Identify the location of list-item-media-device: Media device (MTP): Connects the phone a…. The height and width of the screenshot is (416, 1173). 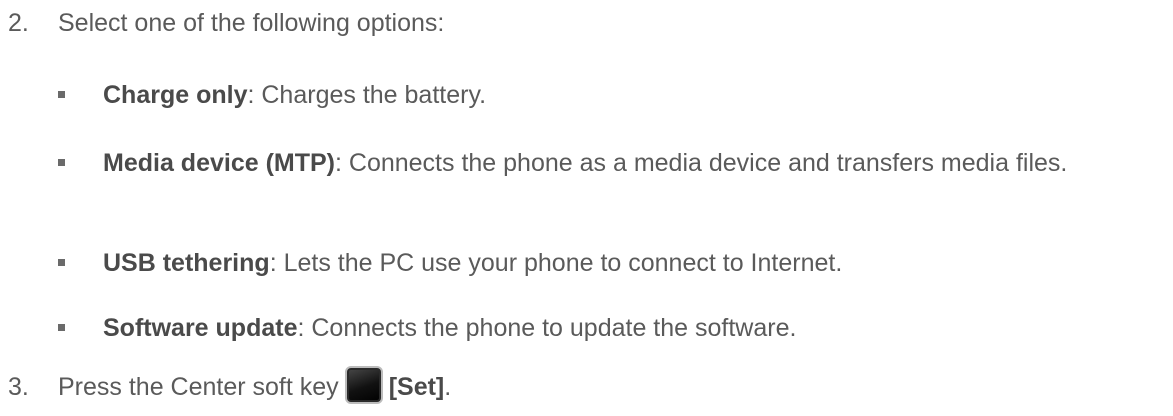
(608, 163).